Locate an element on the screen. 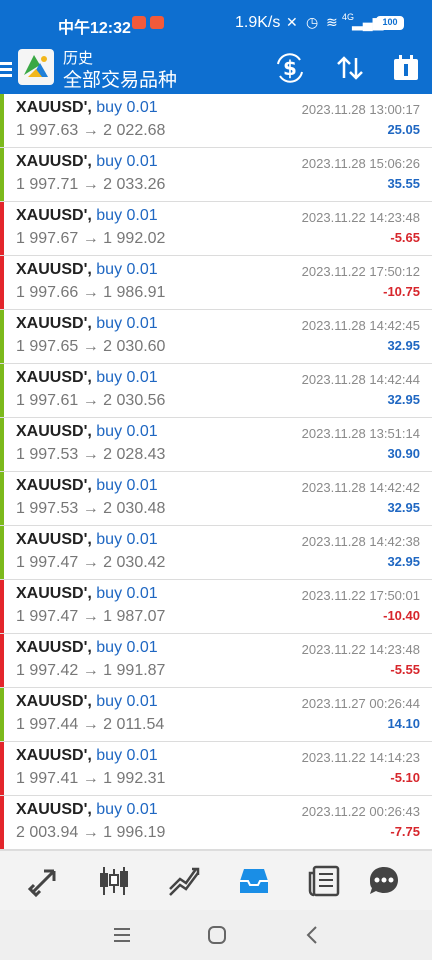 This screenshot has width=432, height=960. trade-prices: 1 997.65 → 2 030.60 is located at coordinates (91, 346).